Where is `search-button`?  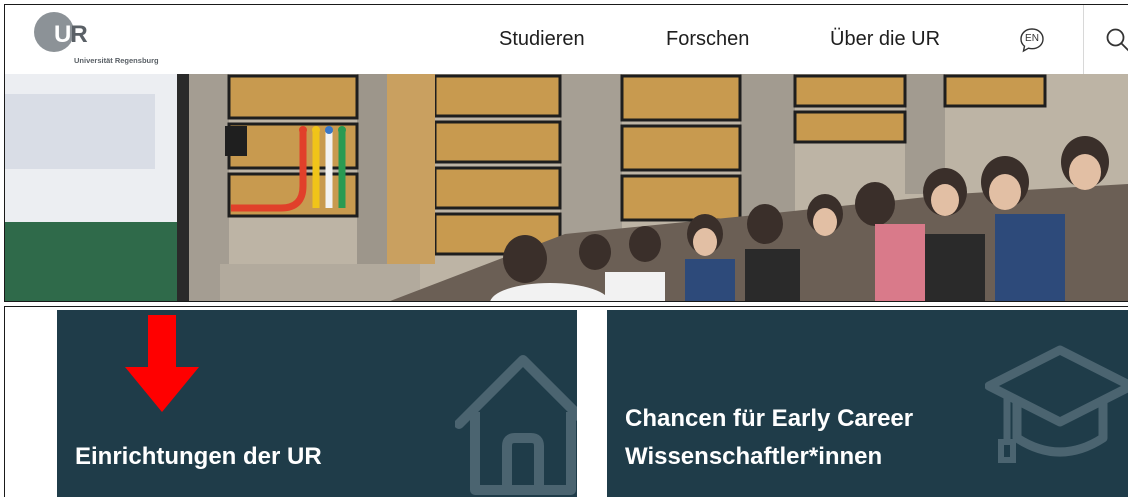 search-button is located at coordinates (1116, 40).